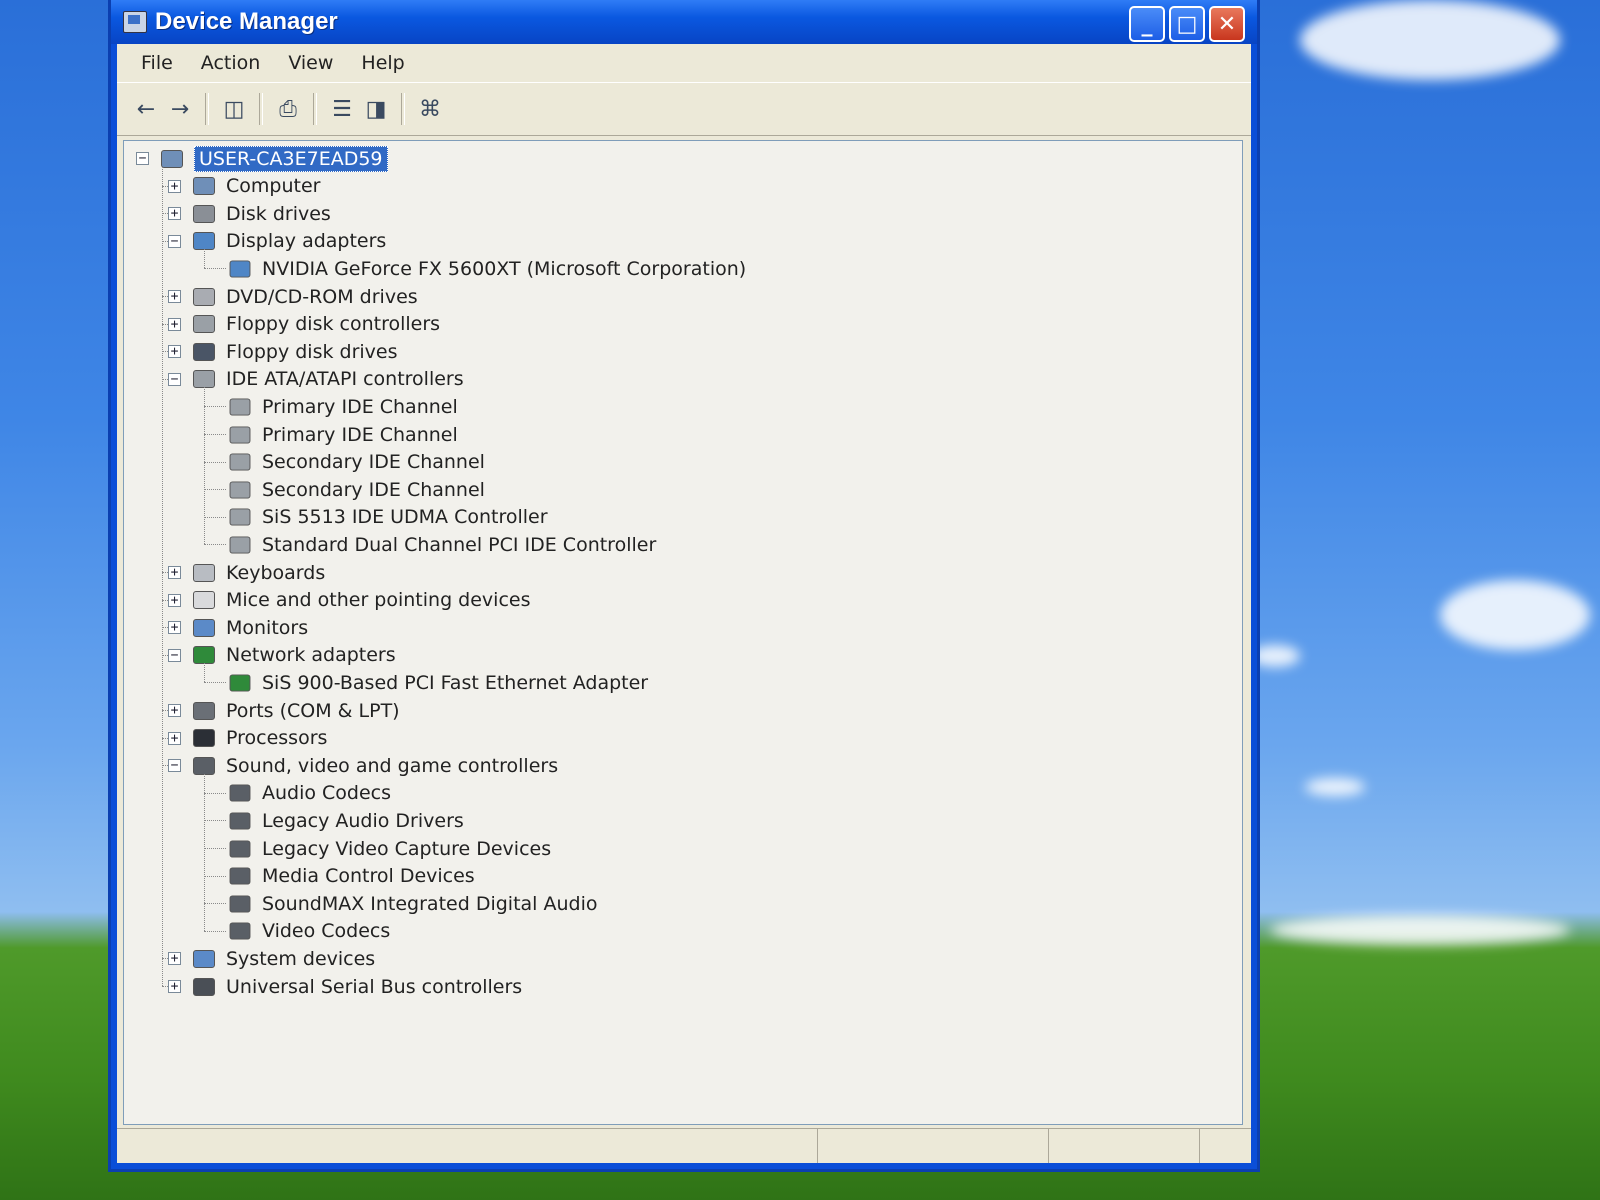  I want to click on tree-root: USER-CA3E7EAD59, so click(274, 158).